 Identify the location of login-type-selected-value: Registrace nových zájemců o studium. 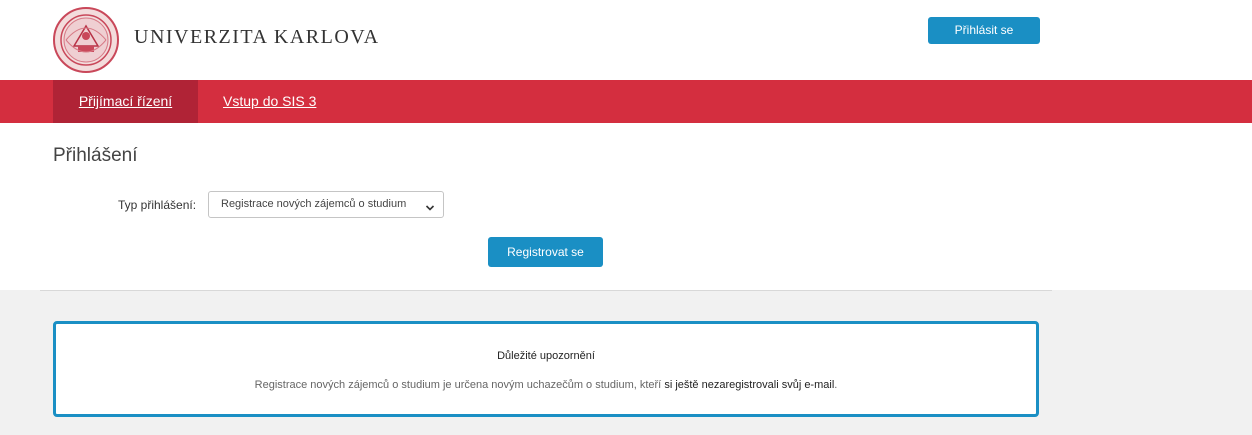
(314, 204).